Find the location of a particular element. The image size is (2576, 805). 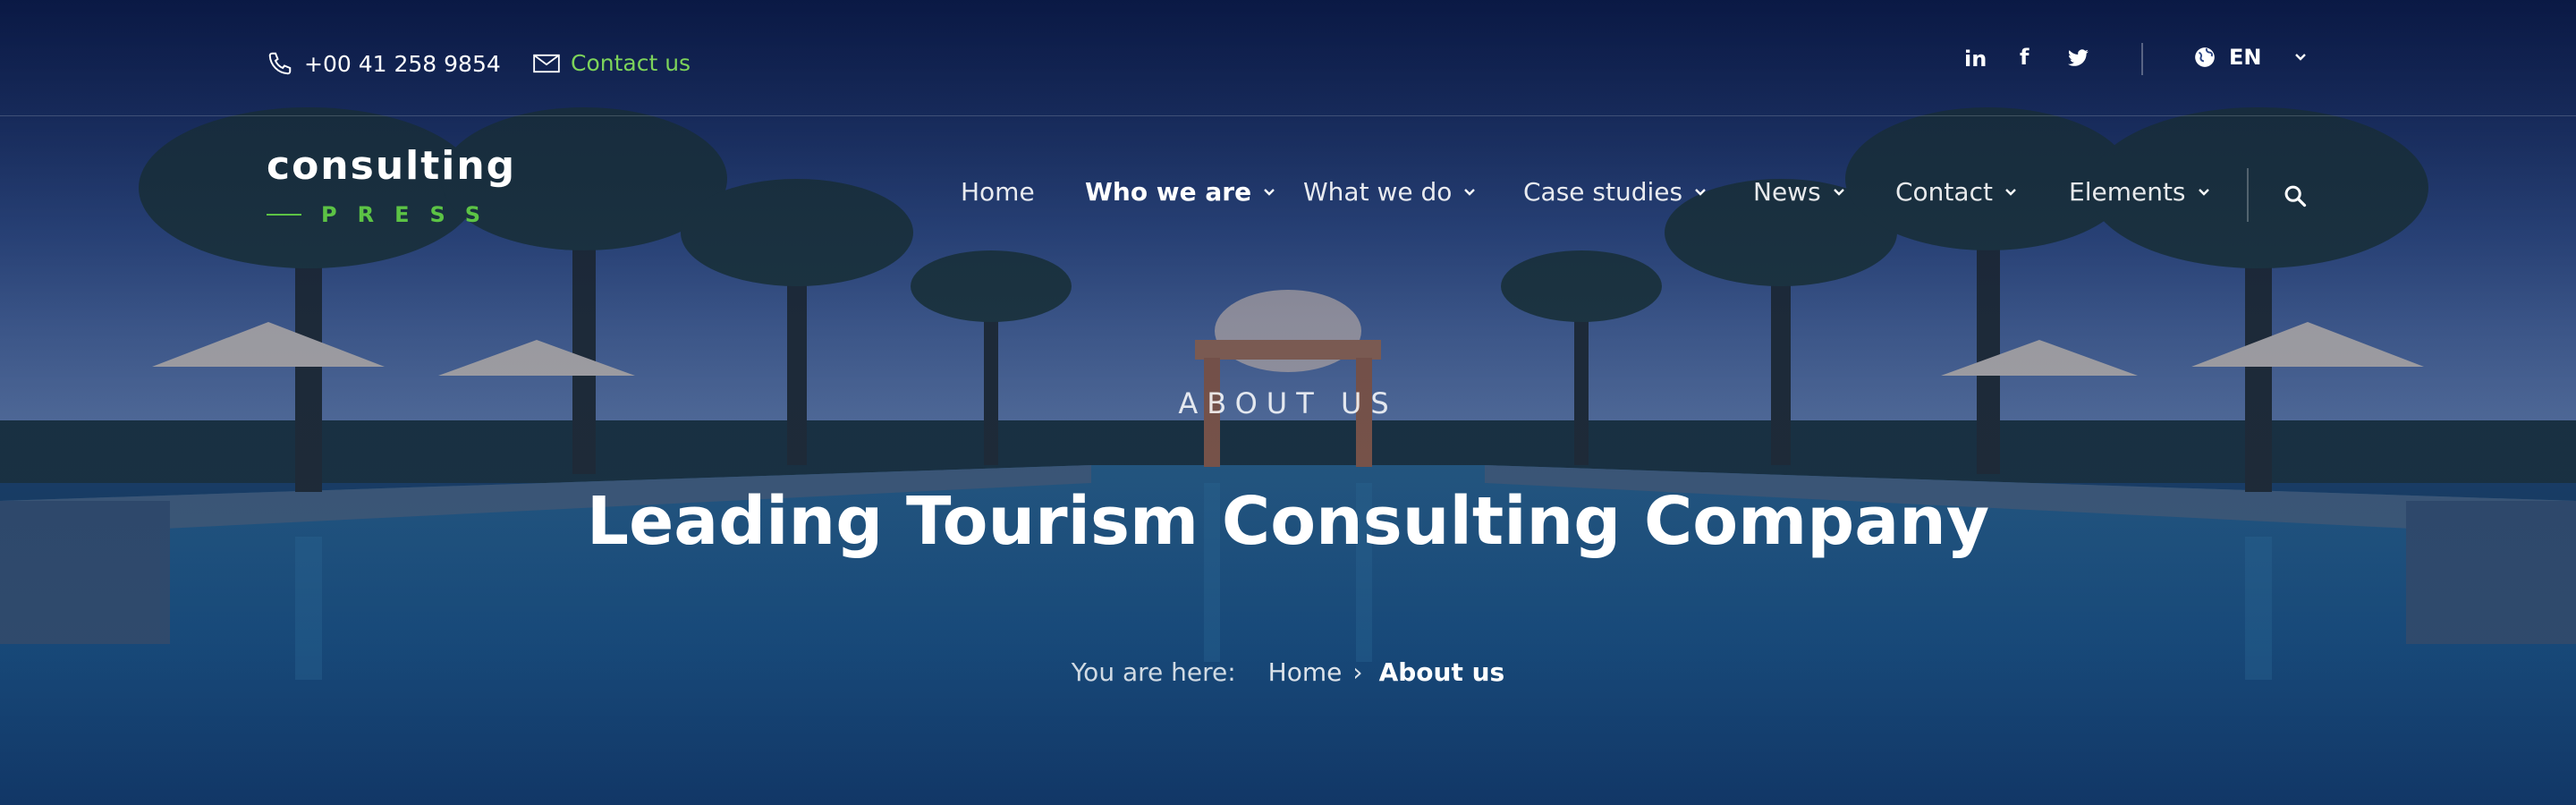

contact-link: Contact us is located at coordinates (612, 63).